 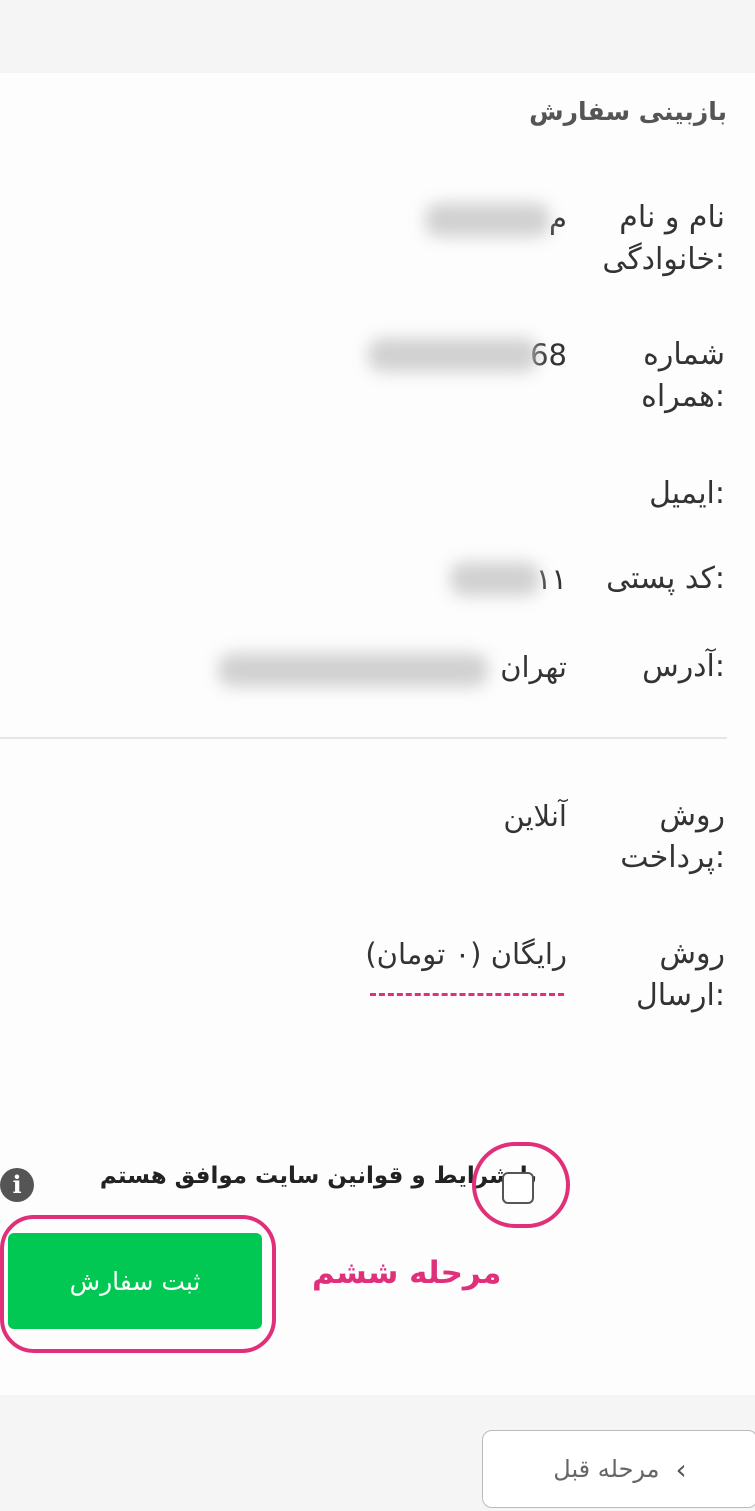 What do you see at coordinates (353, 670) in the screenshot?
I see `address-redacted` at bounding box center [353, 670].